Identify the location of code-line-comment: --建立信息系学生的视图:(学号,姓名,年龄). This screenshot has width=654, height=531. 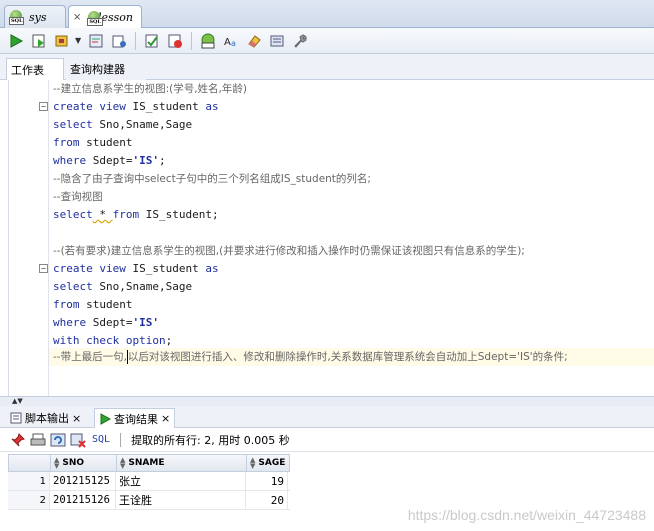
(150, 89).